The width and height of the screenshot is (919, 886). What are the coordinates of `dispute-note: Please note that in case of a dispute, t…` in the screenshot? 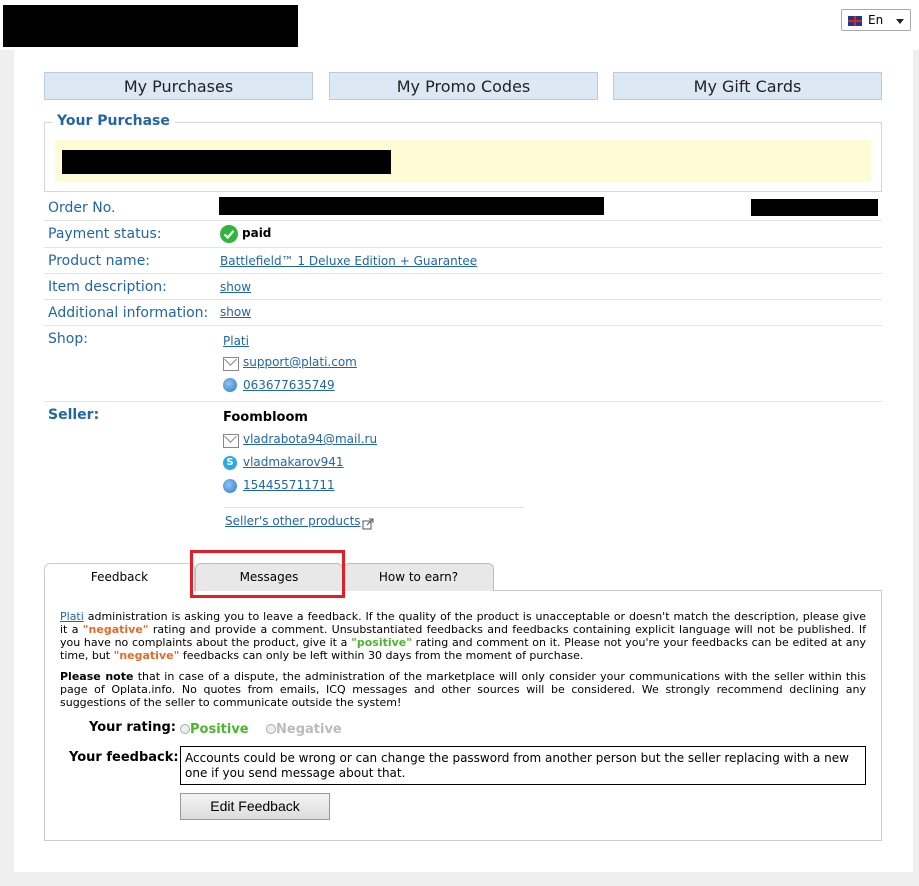 It's located at (463, 689).